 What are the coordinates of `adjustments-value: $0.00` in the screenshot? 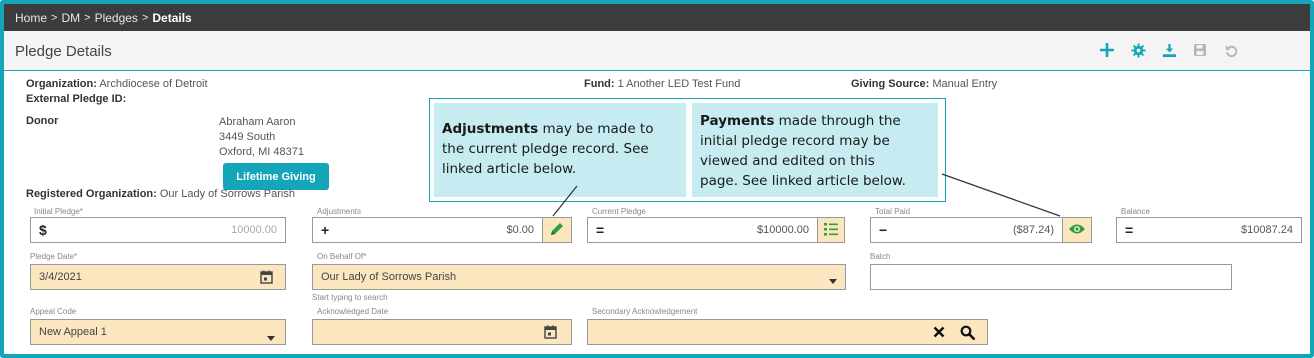 It's located at (520, 230).